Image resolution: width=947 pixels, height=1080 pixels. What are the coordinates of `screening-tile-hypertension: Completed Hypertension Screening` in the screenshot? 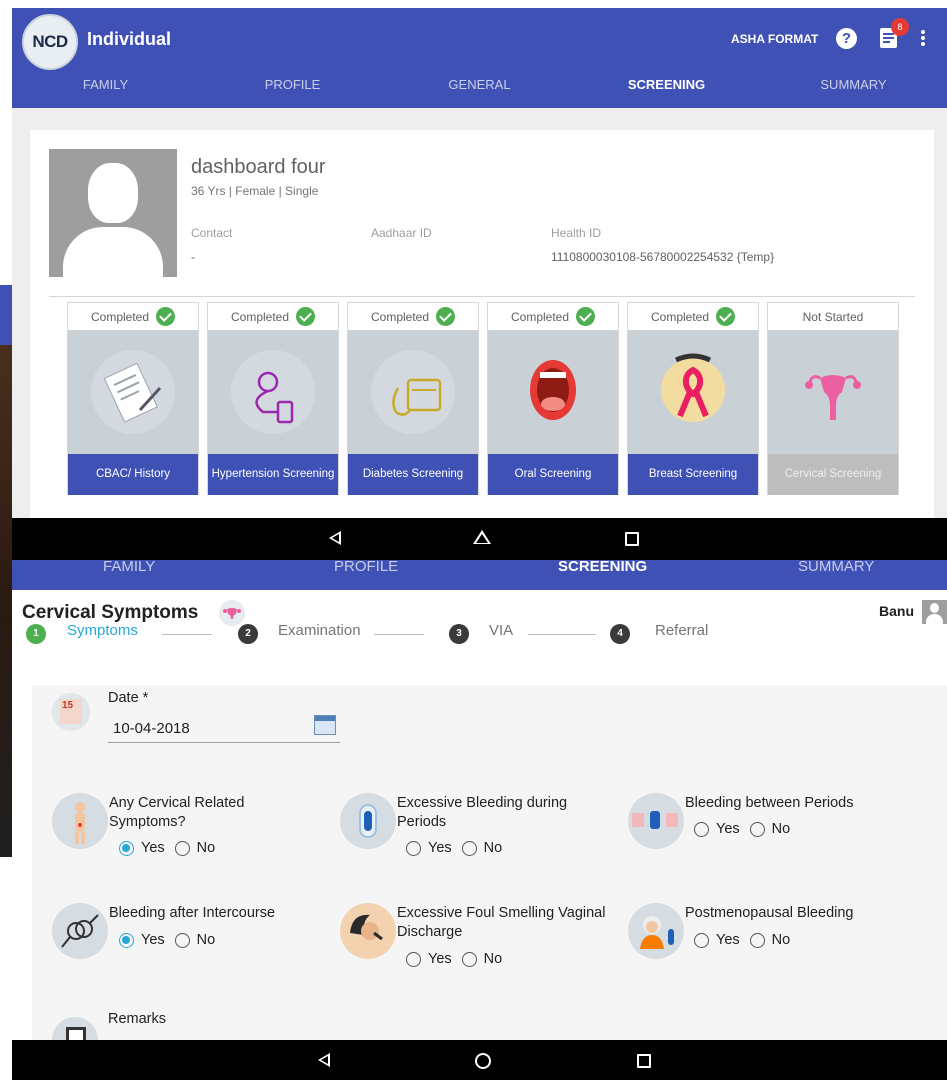 It's located at (273, 398).